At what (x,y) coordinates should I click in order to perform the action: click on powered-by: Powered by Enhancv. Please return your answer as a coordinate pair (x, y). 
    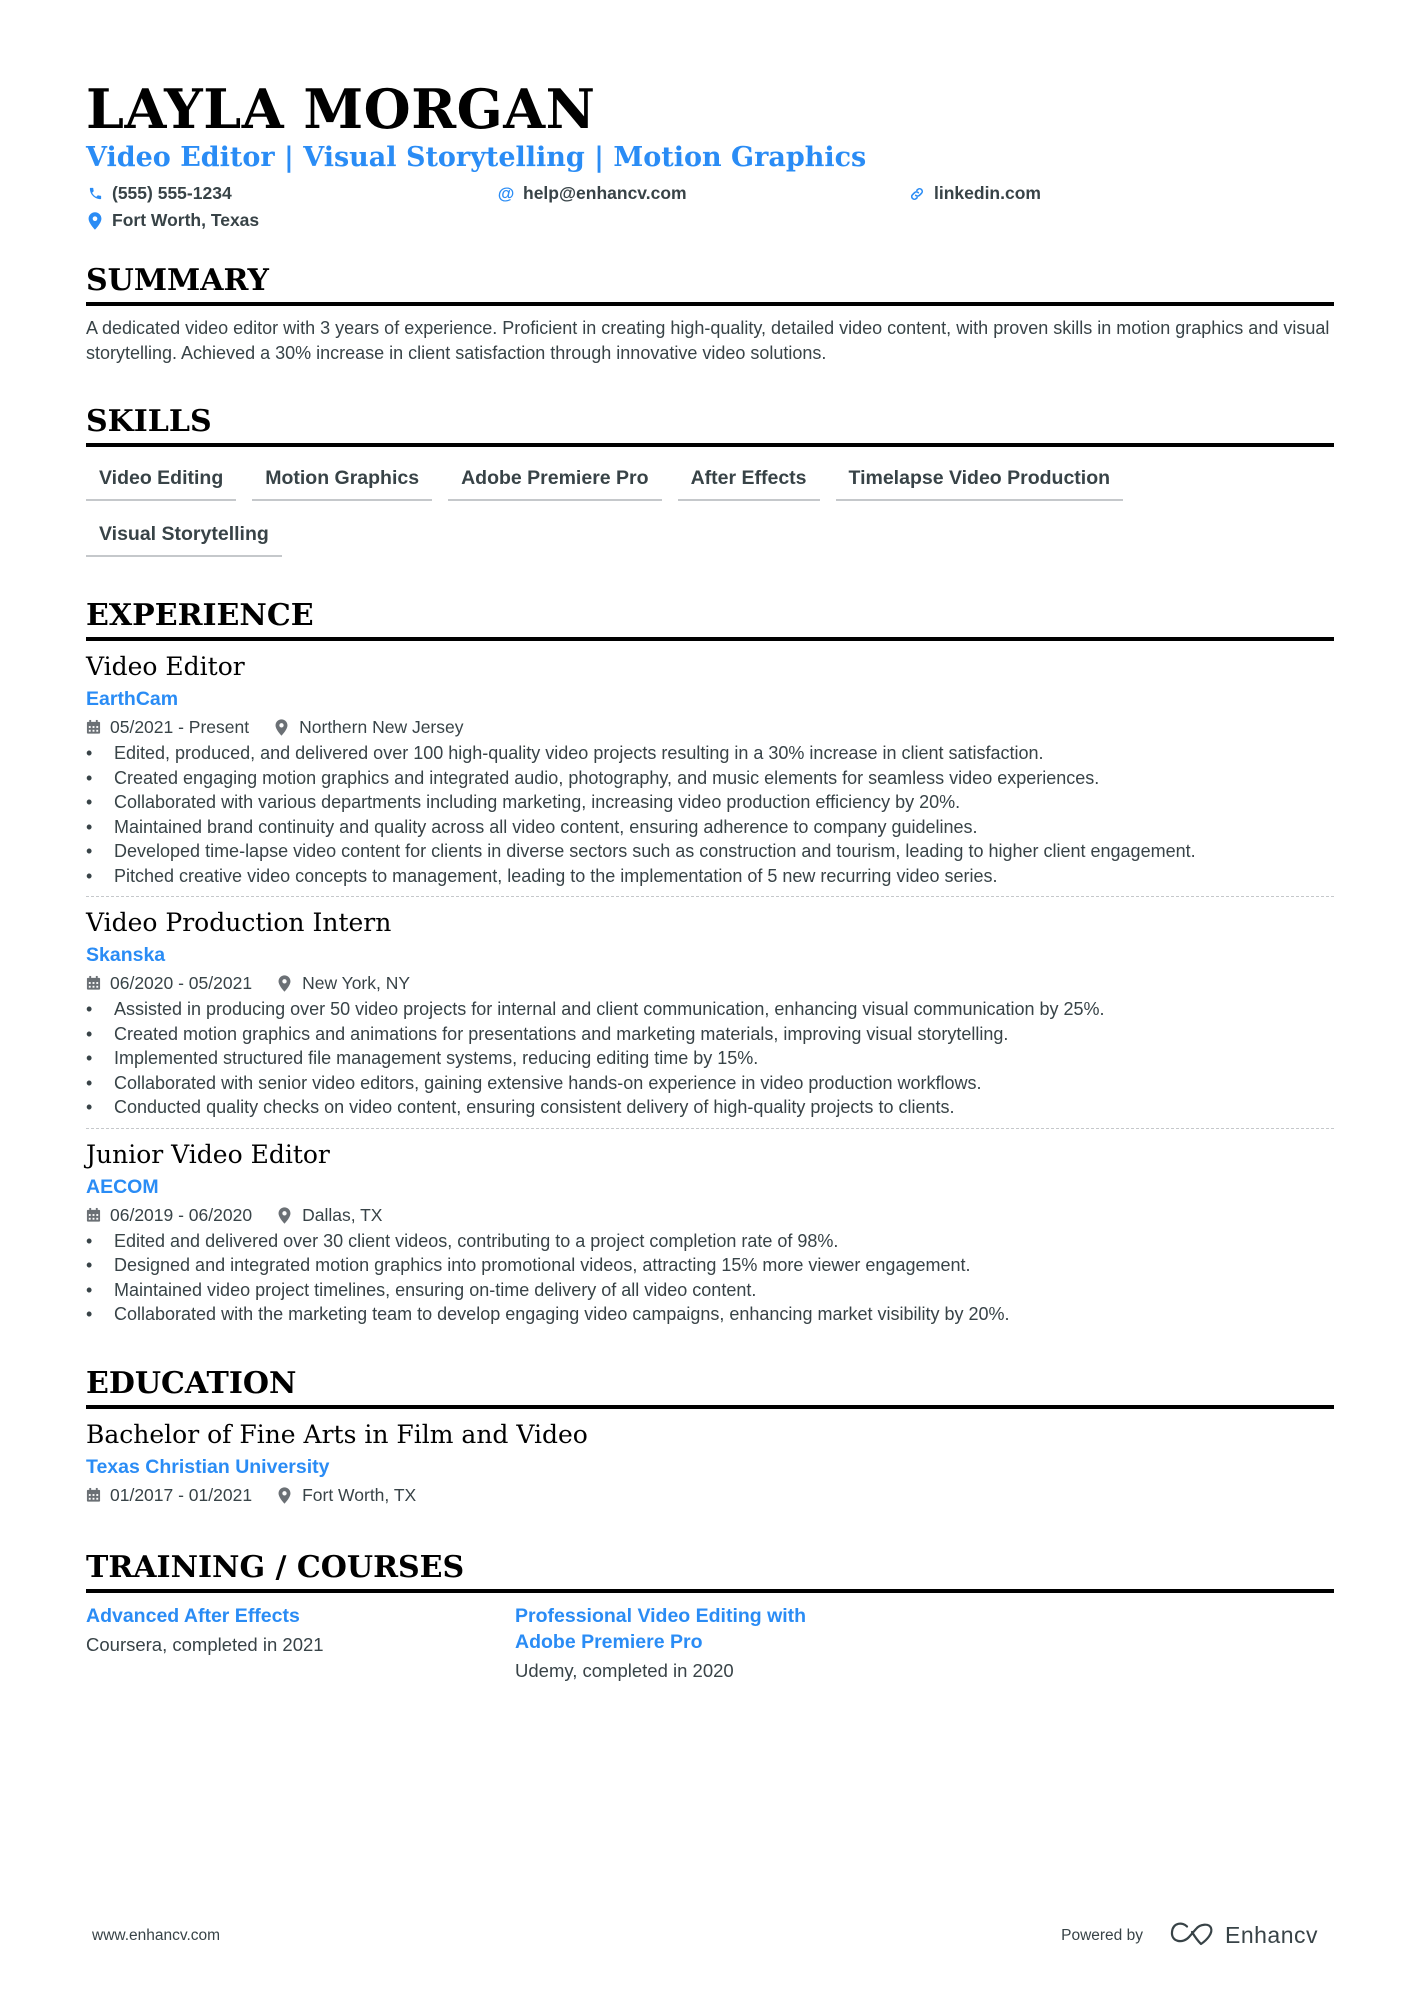
    Looking at the image, I should click on (1189, 1935).